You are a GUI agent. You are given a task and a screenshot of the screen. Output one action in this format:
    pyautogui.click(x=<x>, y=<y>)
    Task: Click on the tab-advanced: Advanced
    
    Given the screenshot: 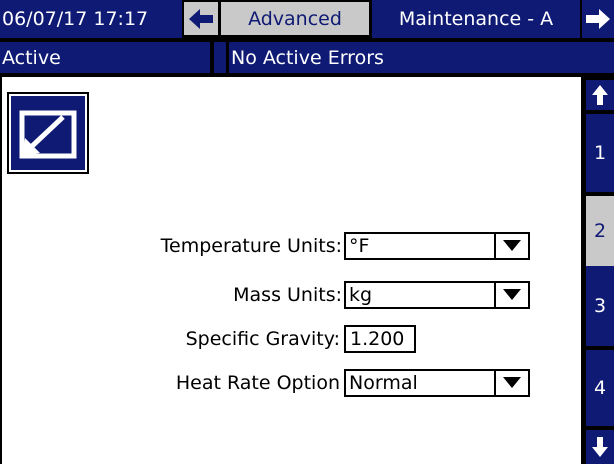 What is the action you would take?
    pyautogui.click(x=295, y=18)
    